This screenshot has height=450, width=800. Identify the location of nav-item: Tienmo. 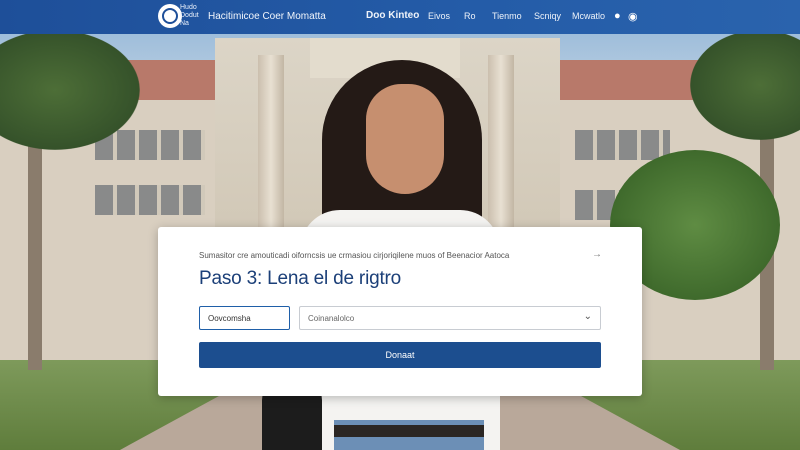
(507, 16).